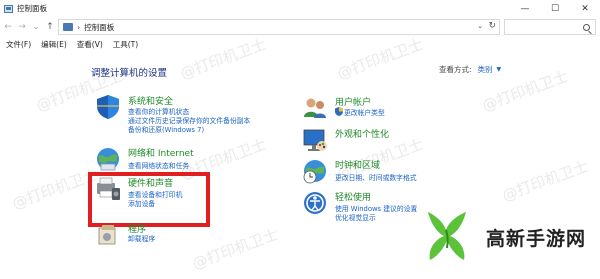 This screenshot has height=279, width=600. I want to click on category-user-accounts: 用户帐户 更改帐户类型, so click(367, 108).